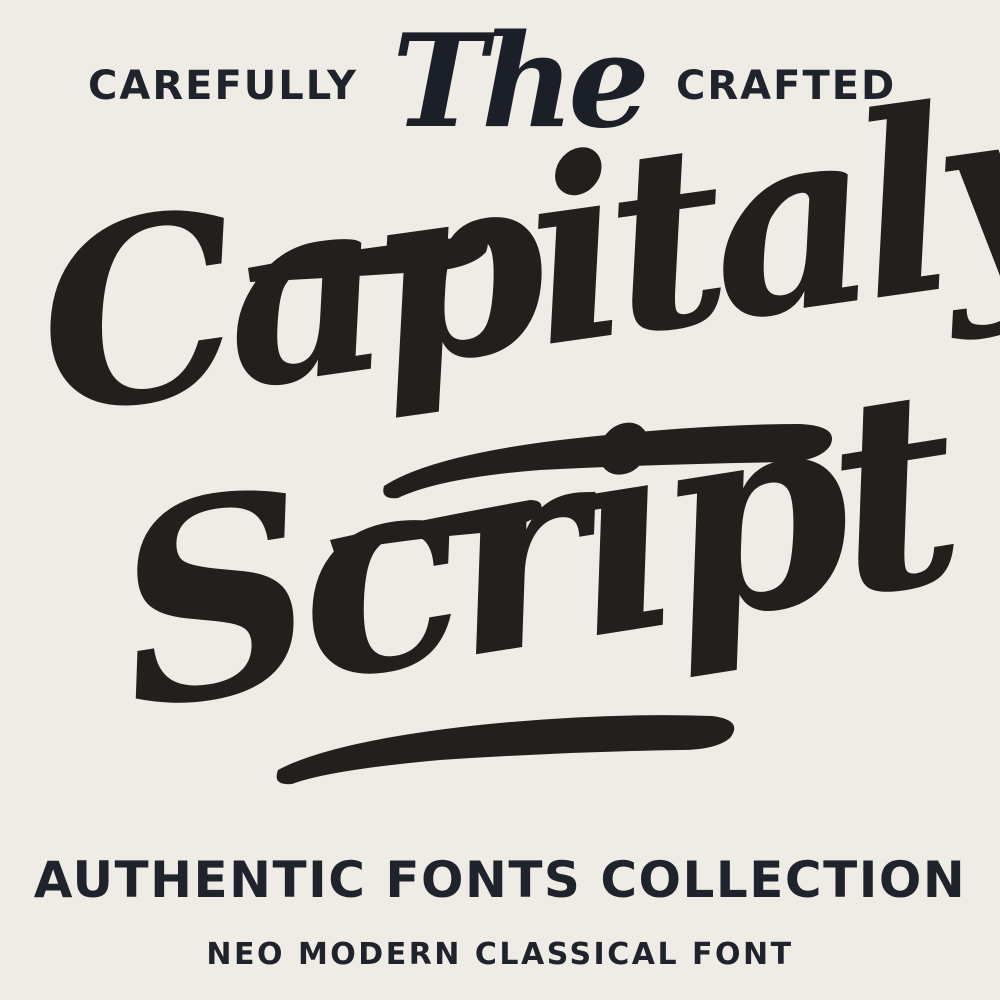 The width and height of the screenshot is (1000, 1000). Describe the element at coordinates (500, 880) in the screenshot. I see `collection-title: AUTHENTIC FONTS COLLECTION` at that location.